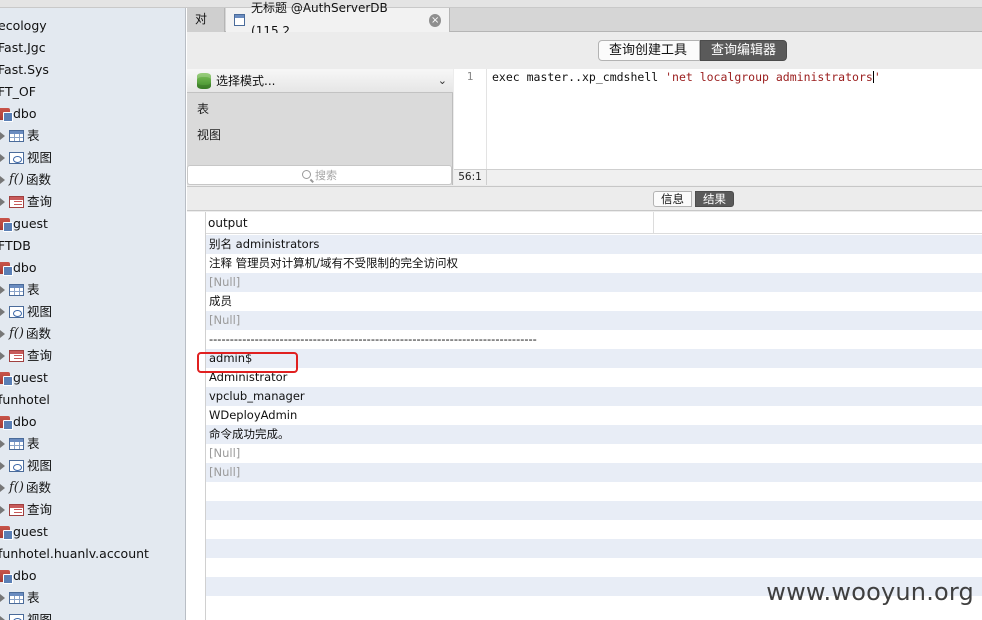 The width and height of the screenshot is (982, 620). What do you see at coordinates (18, 92) in the screenshot?
I see `sidebar-item: FT_OF` at bounding box center [18, 92].